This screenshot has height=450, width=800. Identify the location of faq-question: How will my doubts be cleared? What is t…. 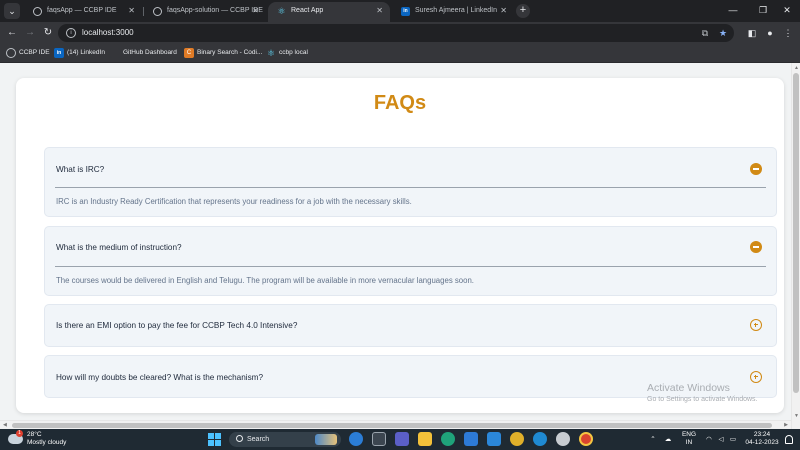
(160, 377).